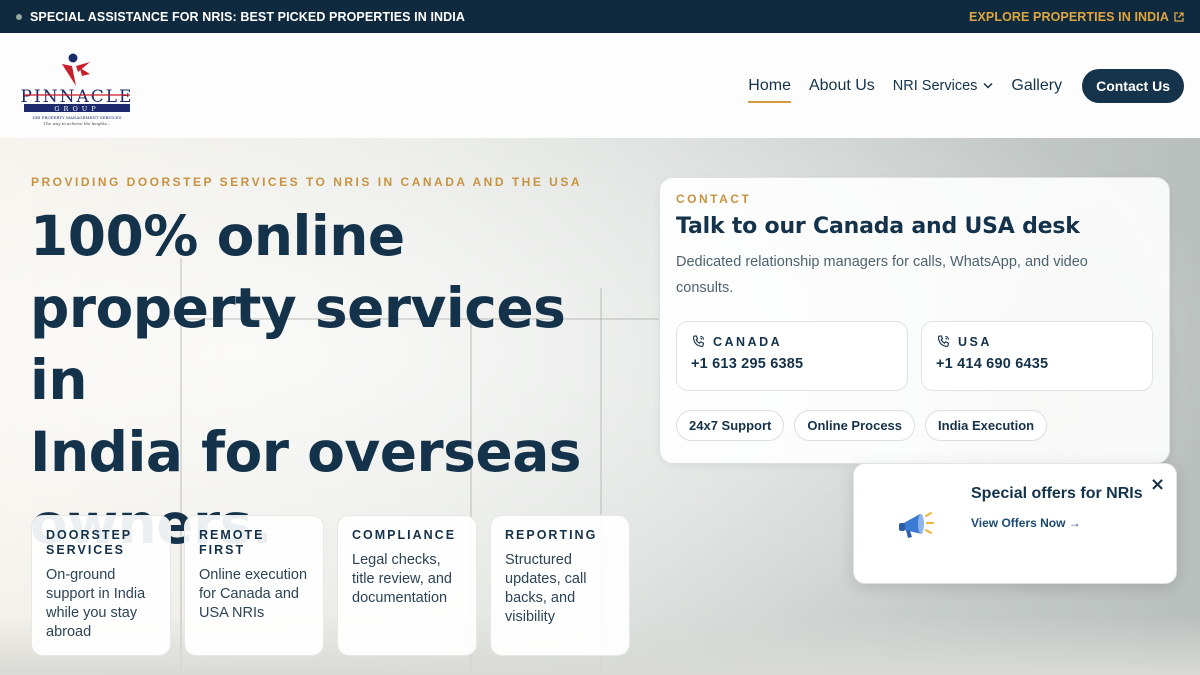 The height and width of the screenshot is (675, 1200). What do you see at coordinates (988, 85) in the screenshot?
I see `chevron-down-icon` at bounding box center [988, 85].